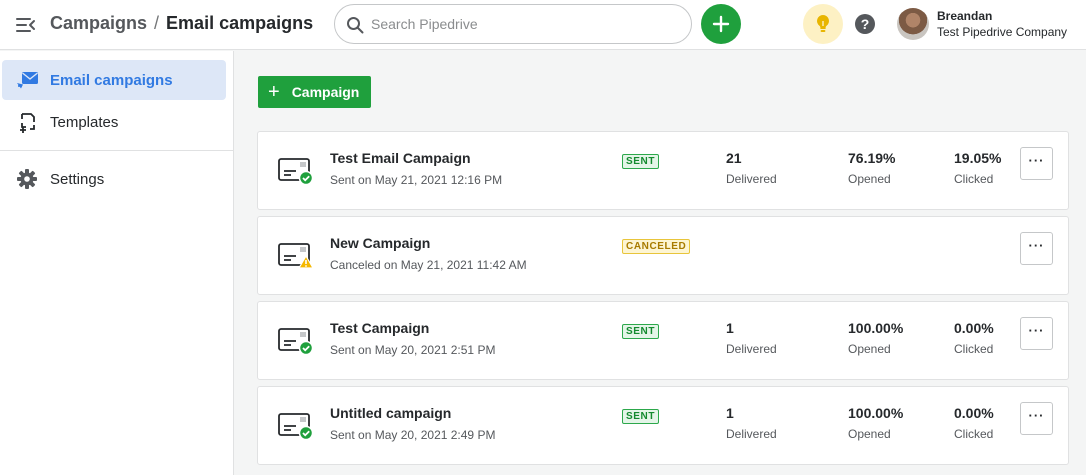  I want to click on templates-icon, so click(27, 122).